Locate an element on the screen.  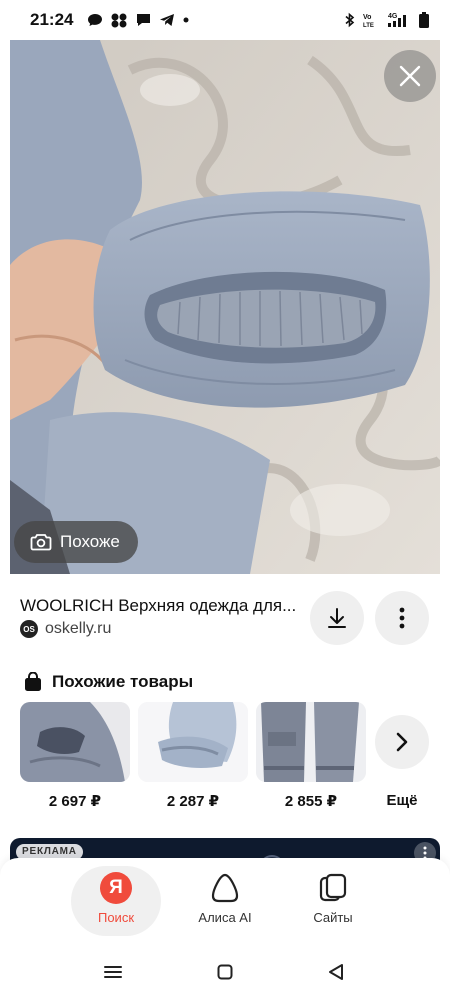
bottom-navigation: Я Поиск Алиса AI Сайты is located at coordinates (225, 900).